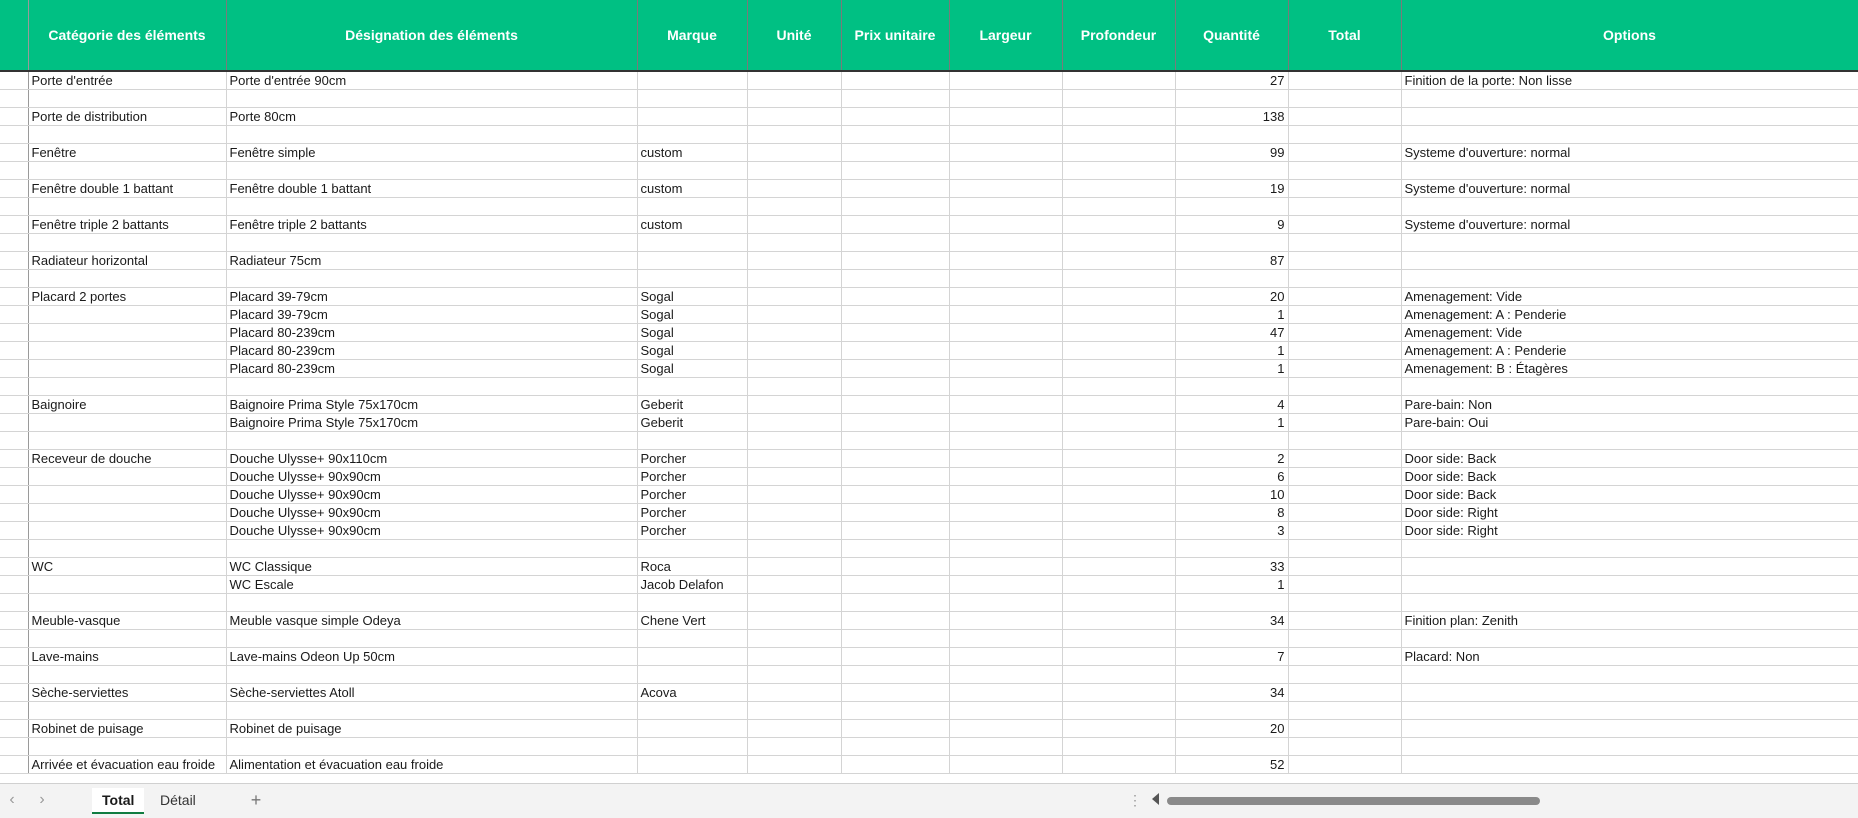 Image resolution: width=1858 pixels, height=818 pixels. I want to click on cell-designation: Placard 39-79cm, so click(432, 296).